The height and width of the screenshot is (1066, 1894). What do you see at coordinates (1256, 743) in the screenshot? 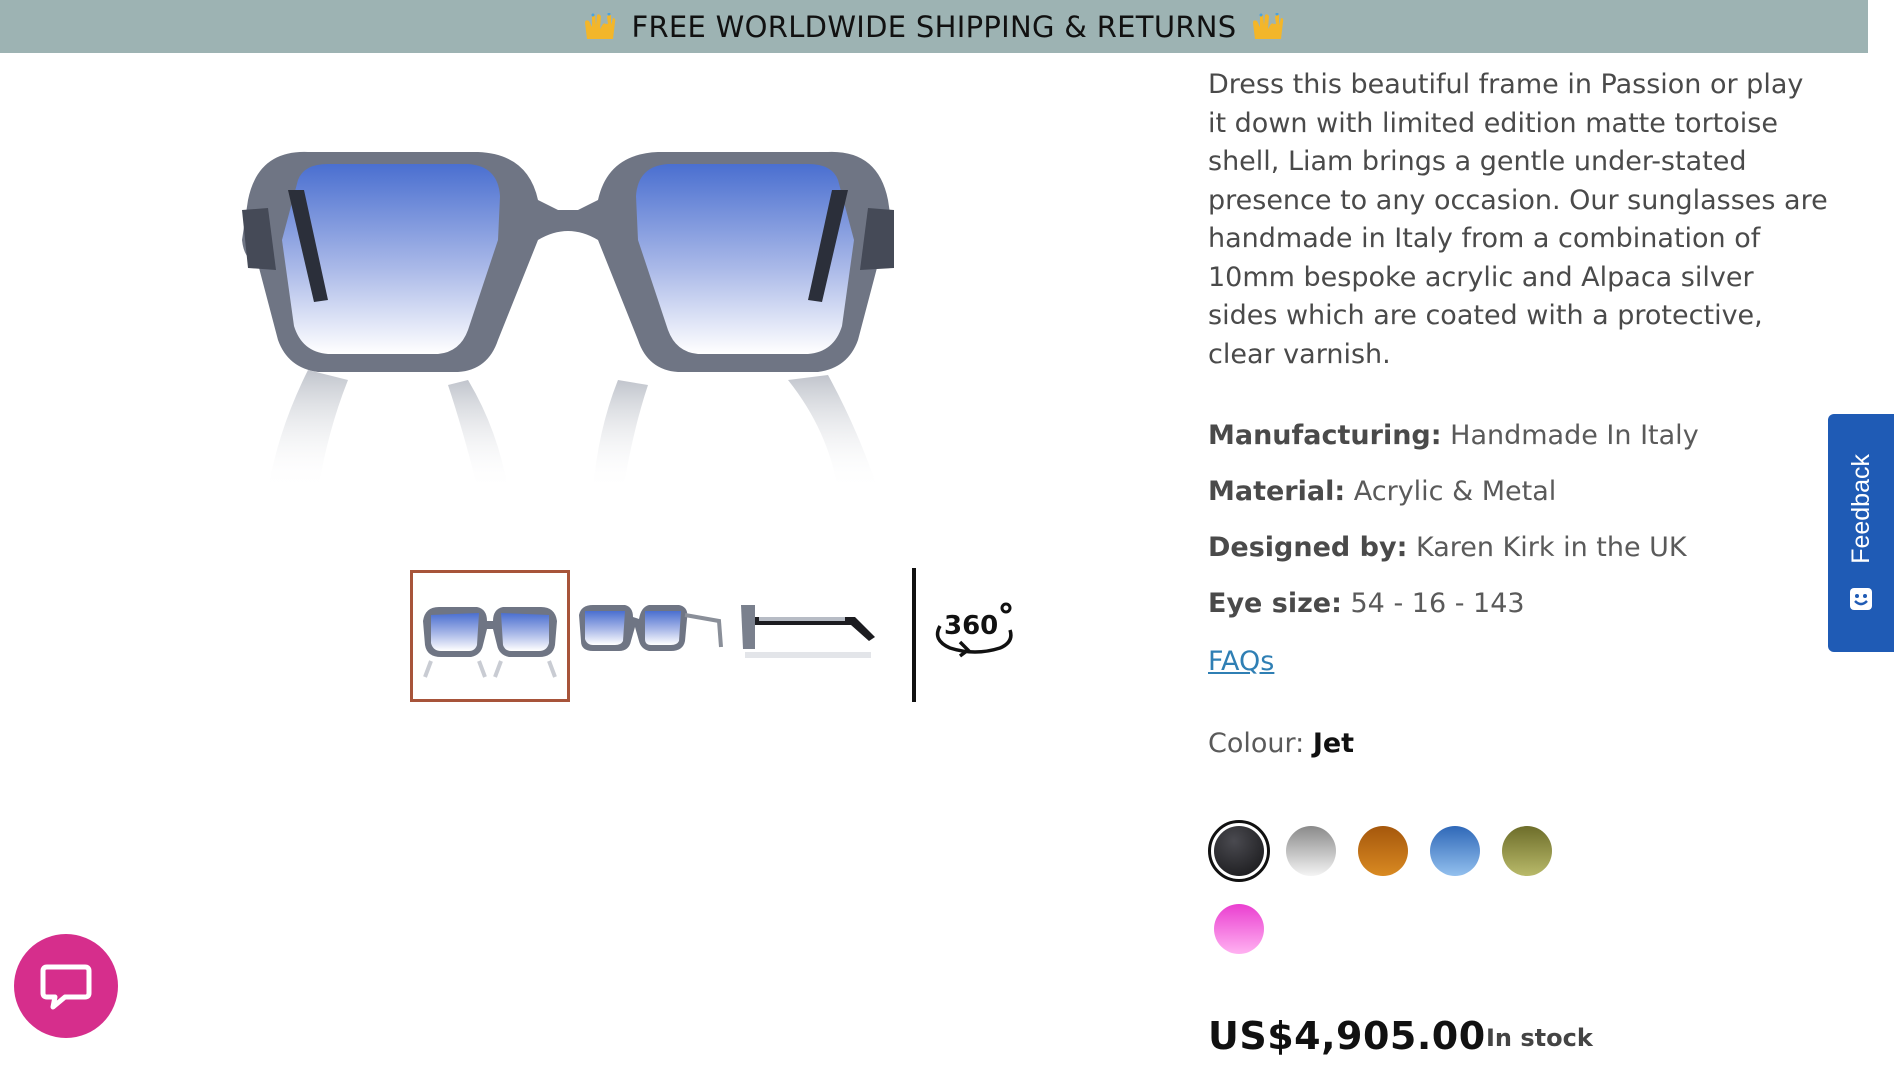
I see `colour-label-text: Colour:` at bounding box center [1256, 743].